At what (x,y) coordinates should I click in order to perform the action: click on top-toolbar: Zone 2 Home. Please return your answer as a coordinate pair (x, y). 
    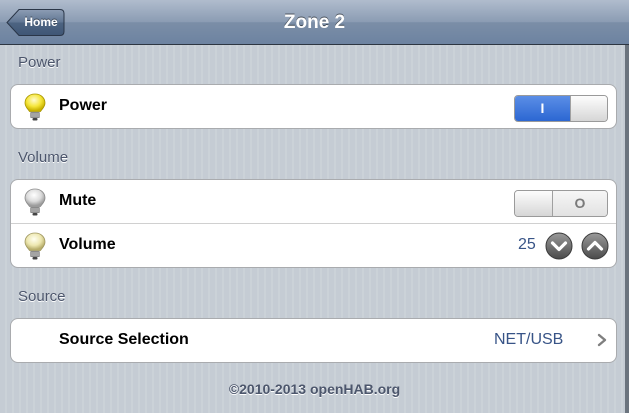
    Looking at the image, I should click on (314, 22).